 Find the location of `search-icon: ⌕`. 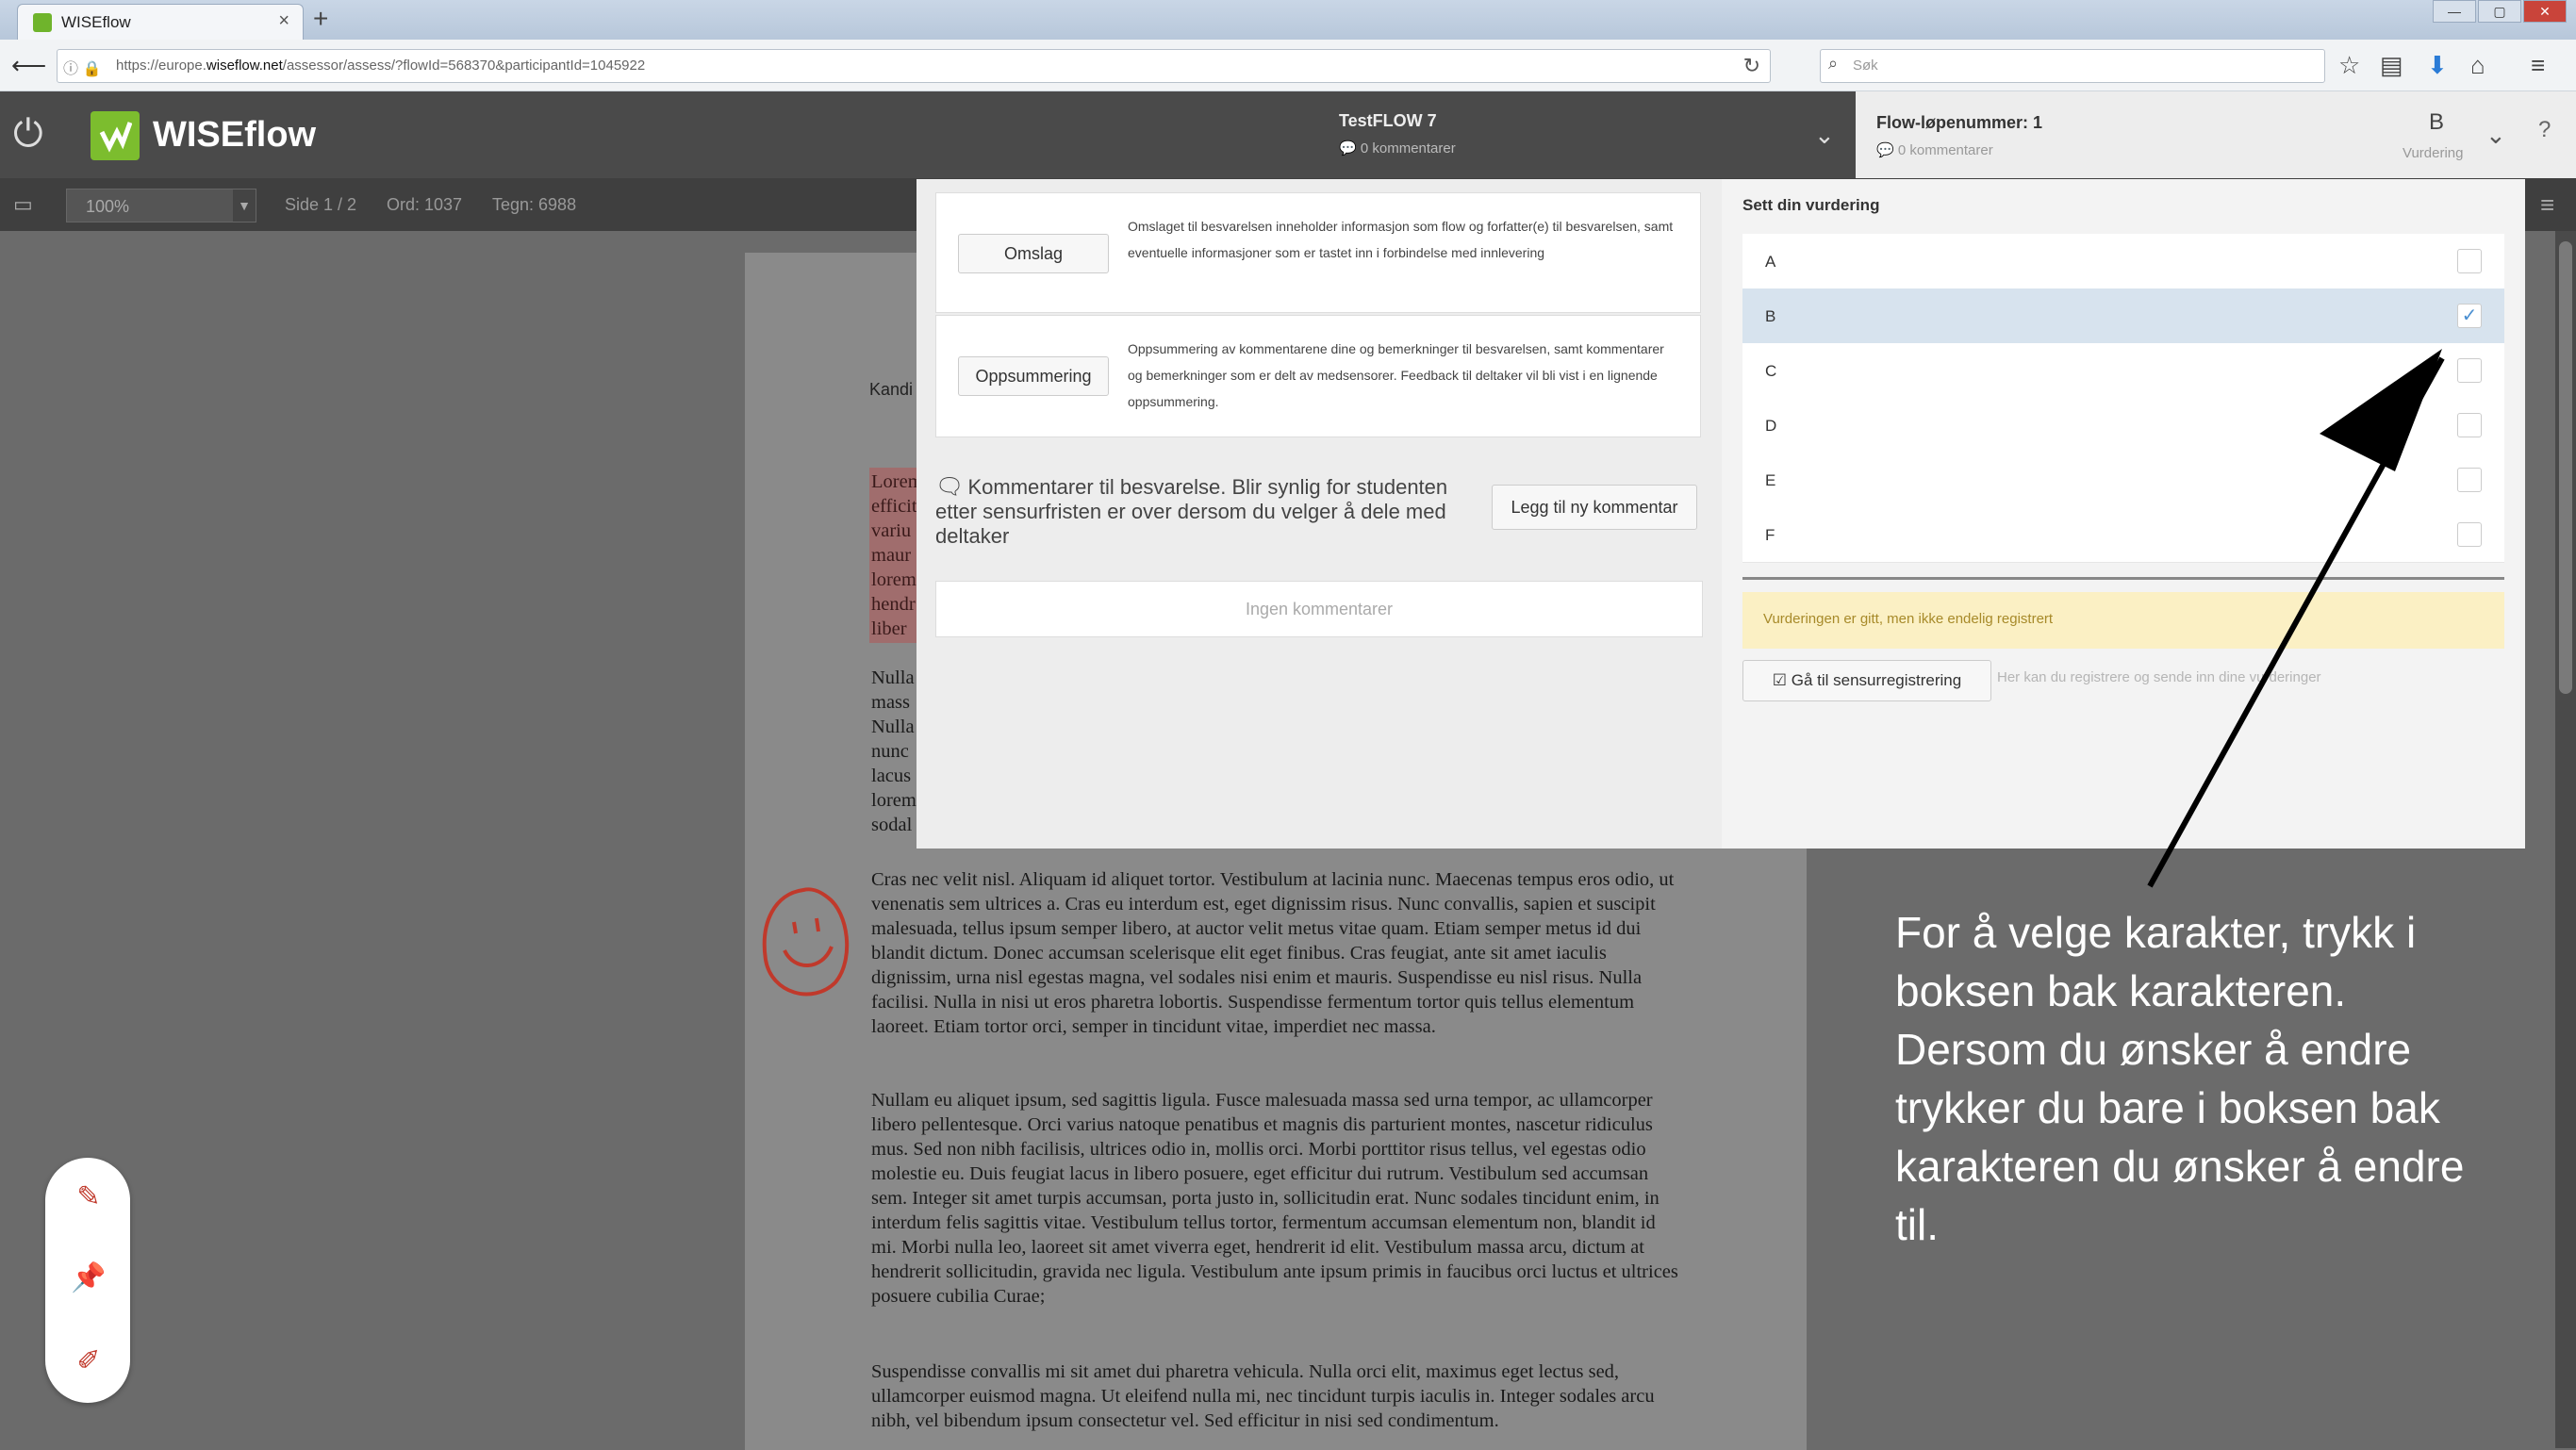

search-icon: ⌕ is located at coordinates (1833, 64).